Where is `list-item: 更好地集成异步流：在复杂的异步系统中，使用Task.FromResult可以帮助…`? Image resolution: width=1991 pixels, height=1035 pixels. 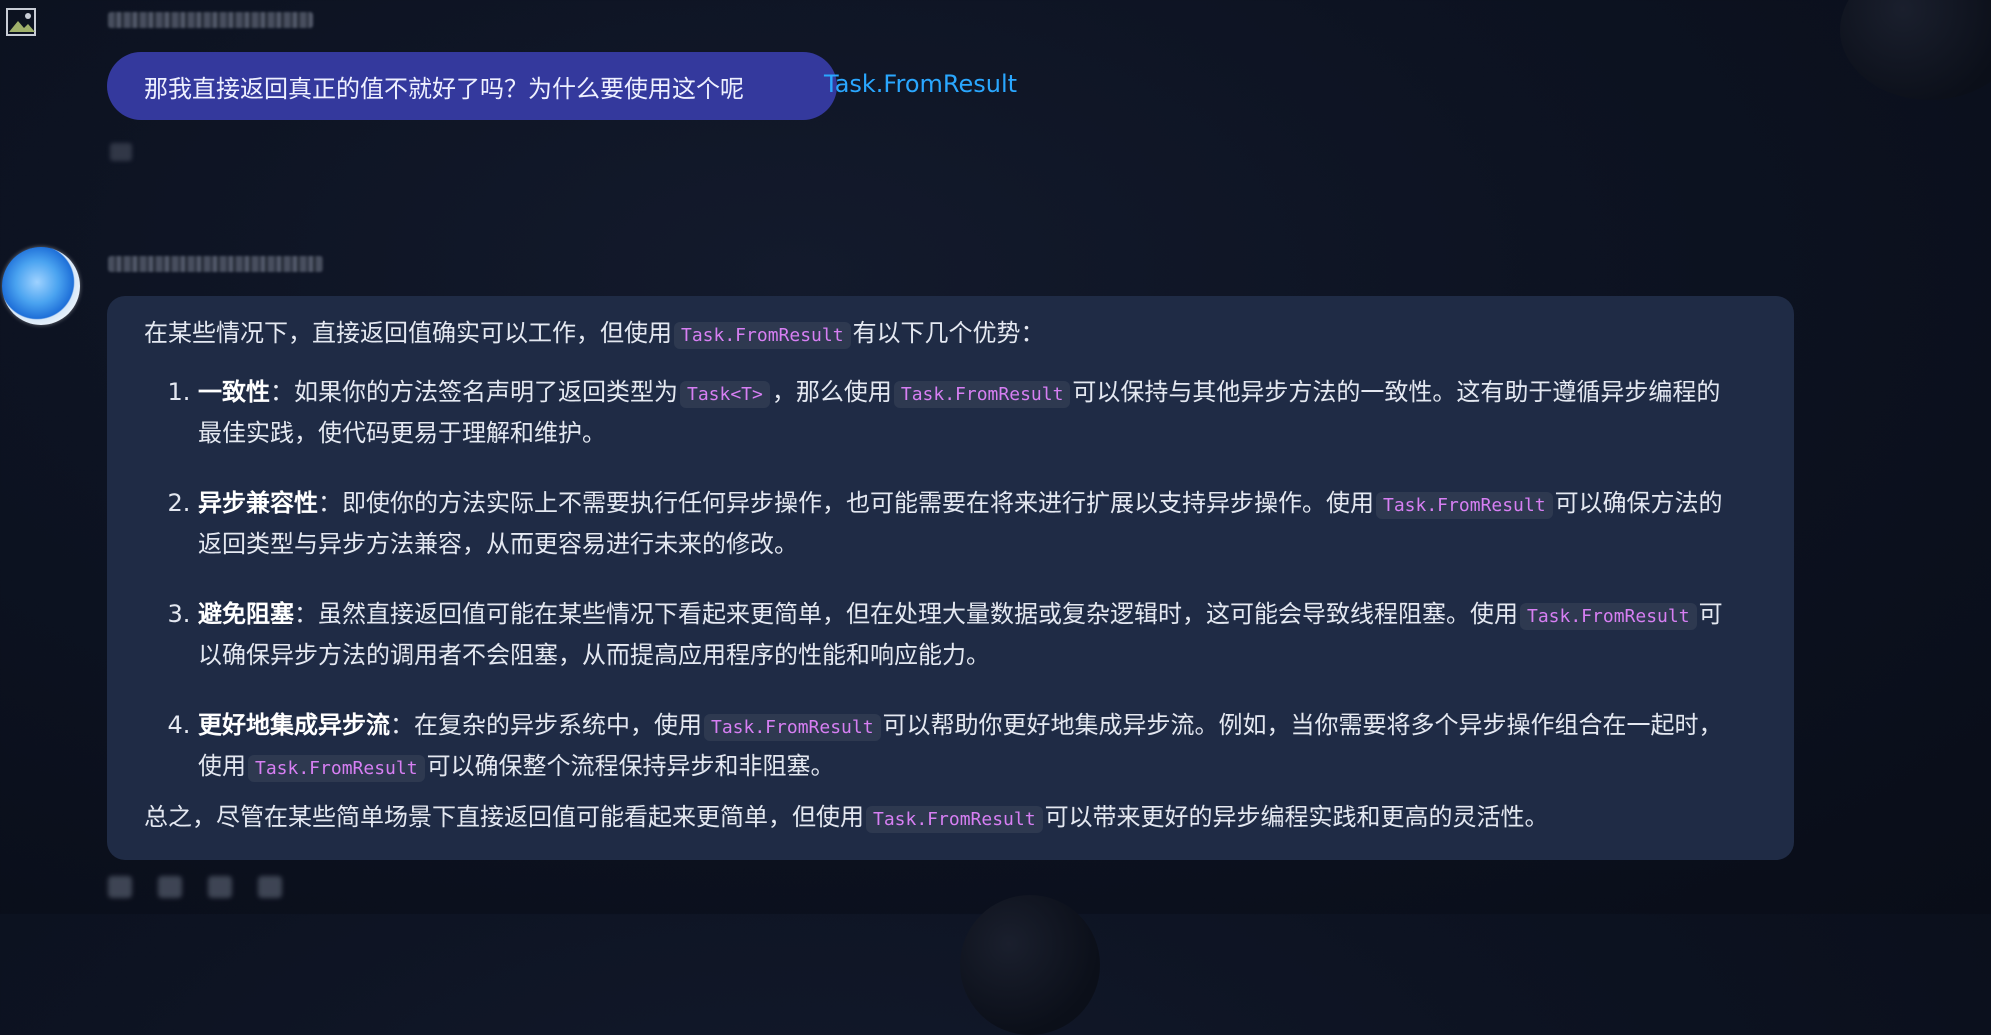
list-item: 更好地集成异步流：在复杂的异步系统中，使用Task.FromResult可以帮助… is located at coordinates (971, 747).